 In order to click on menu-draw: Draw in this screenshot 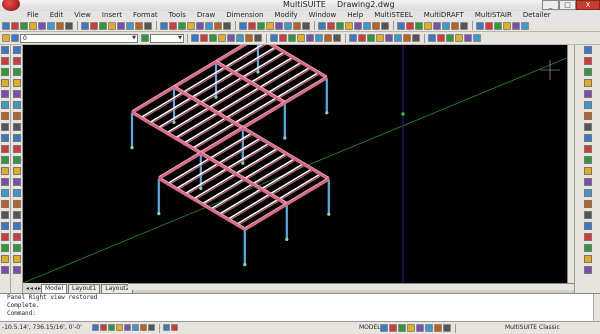, I will do `click(206, 15)`.